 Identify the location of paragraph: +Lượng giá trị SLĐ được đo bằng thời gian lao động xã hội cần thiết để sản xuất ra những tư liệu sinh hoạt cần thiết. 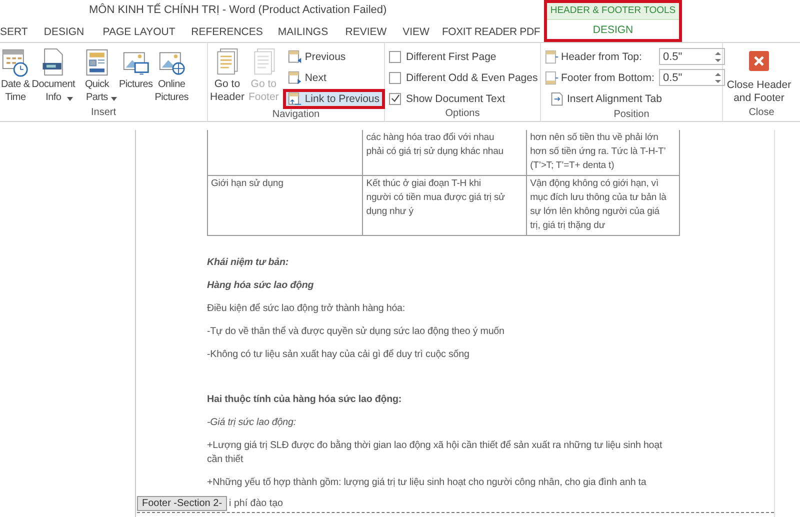
(435, 453).